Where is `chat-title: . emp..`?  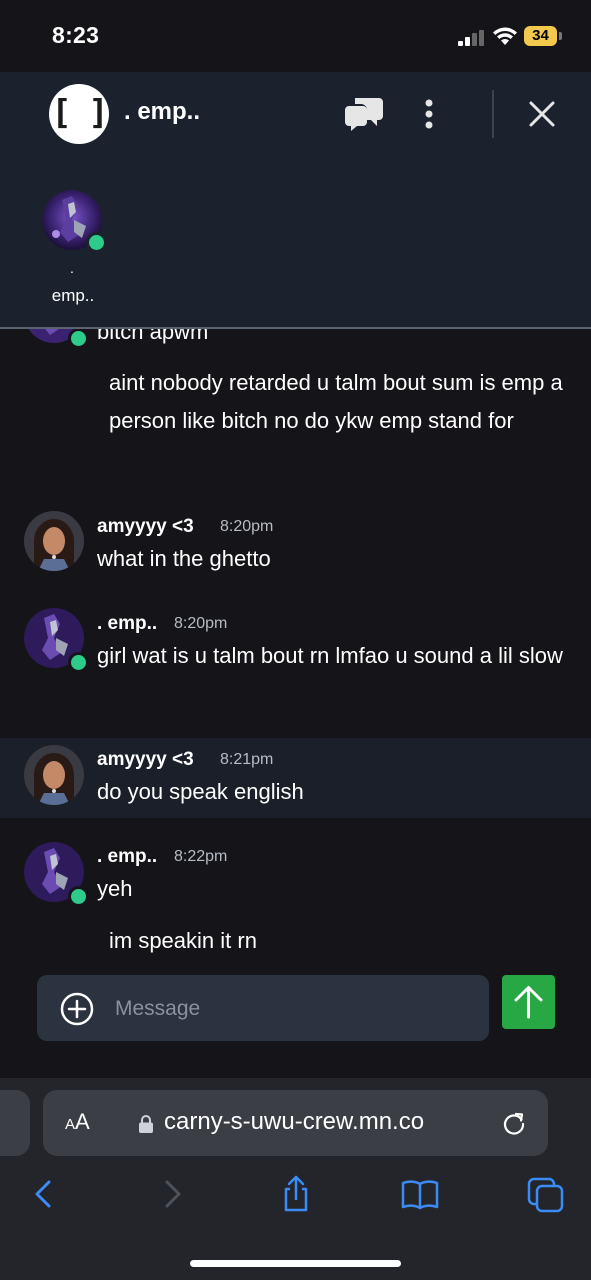
chat-title: . emp.. is located at coordinates (162, 112).